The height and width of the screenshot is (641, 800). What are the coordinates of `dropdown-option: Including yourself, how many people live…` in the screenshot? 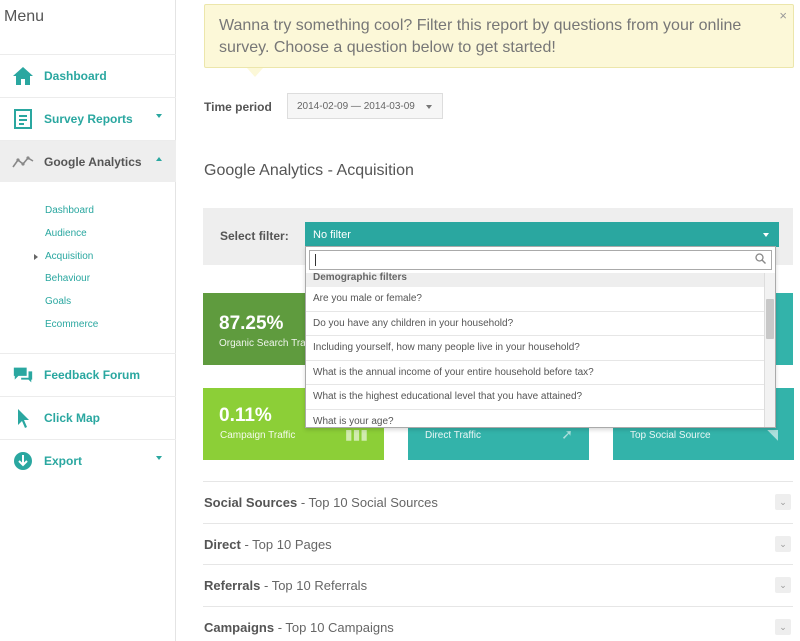 It's located at (535, 348).